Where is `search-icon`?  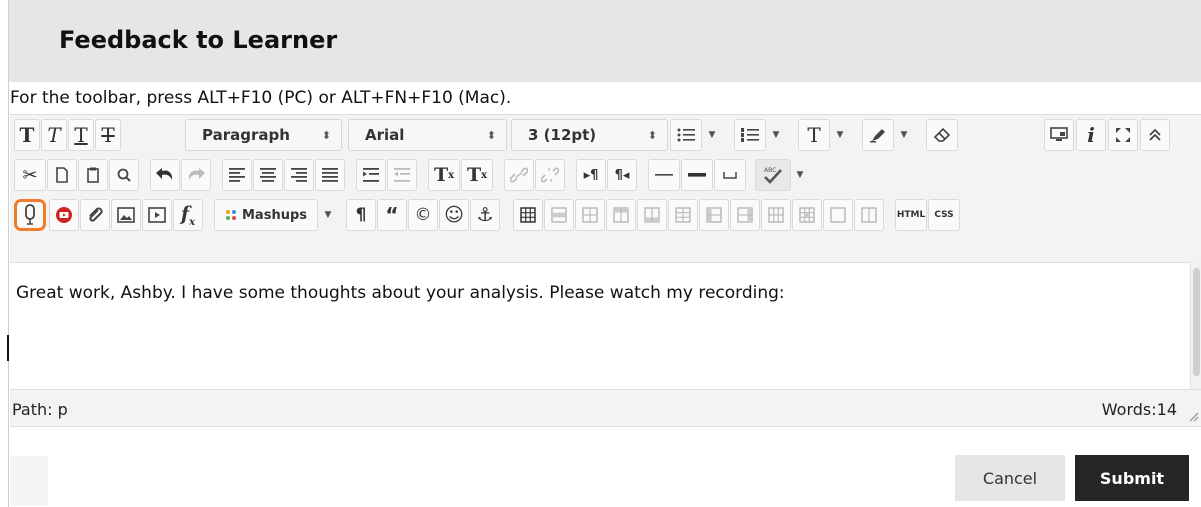
search-icon is located at coordinates (124, 175).